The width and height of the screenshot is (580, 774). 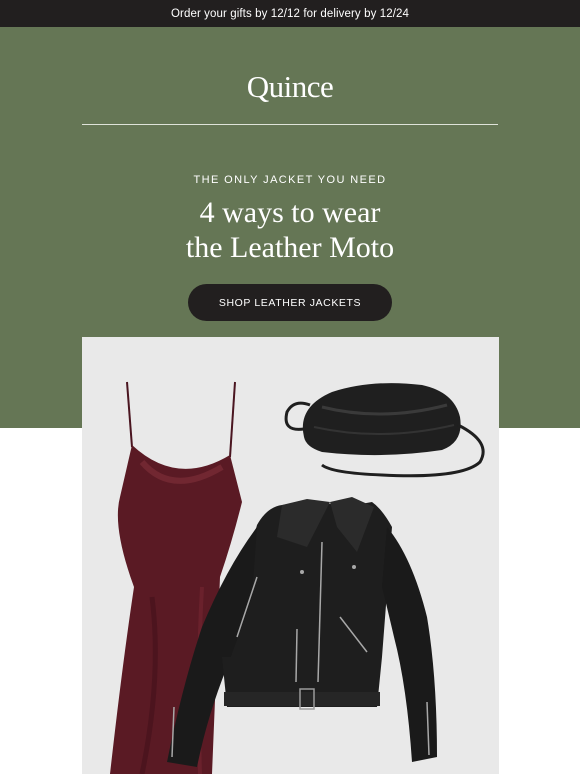 What do you see at coordinates (290, 87) in the screenshot?
I see `brand-logo: Quince` at bounding box center [290, 87].